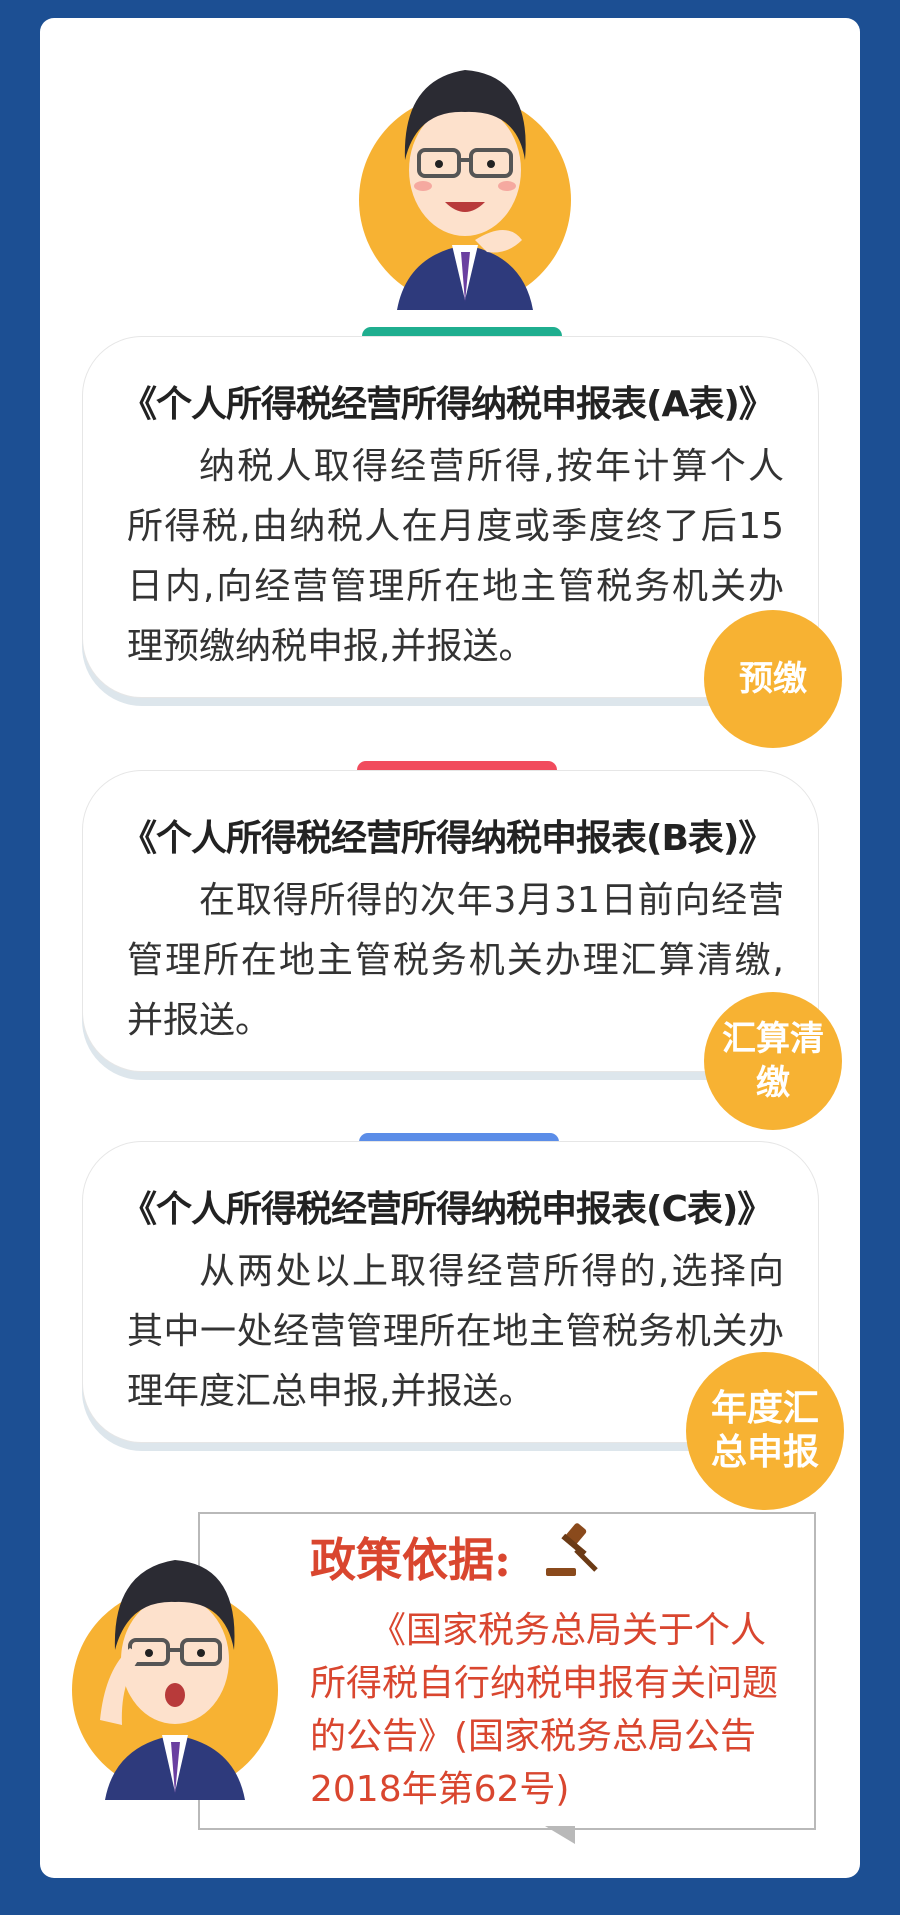 This screenshot has height=1915, width=900. Describe the element at coordinates (560, 1835) in the screenshot. I see `speech-tail` at that location.